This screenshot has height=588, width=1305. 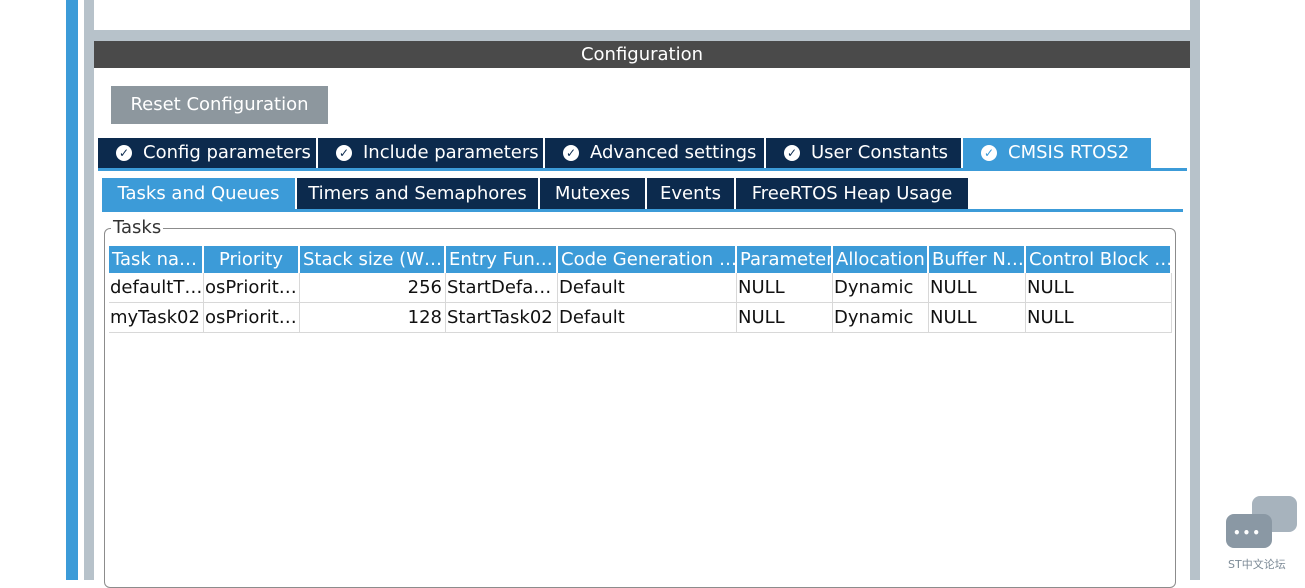 What do you see at coordinates (785, 259) in the screenshot?
I see `column-header-parameter: Parameter` at bounding box center [785, 259].